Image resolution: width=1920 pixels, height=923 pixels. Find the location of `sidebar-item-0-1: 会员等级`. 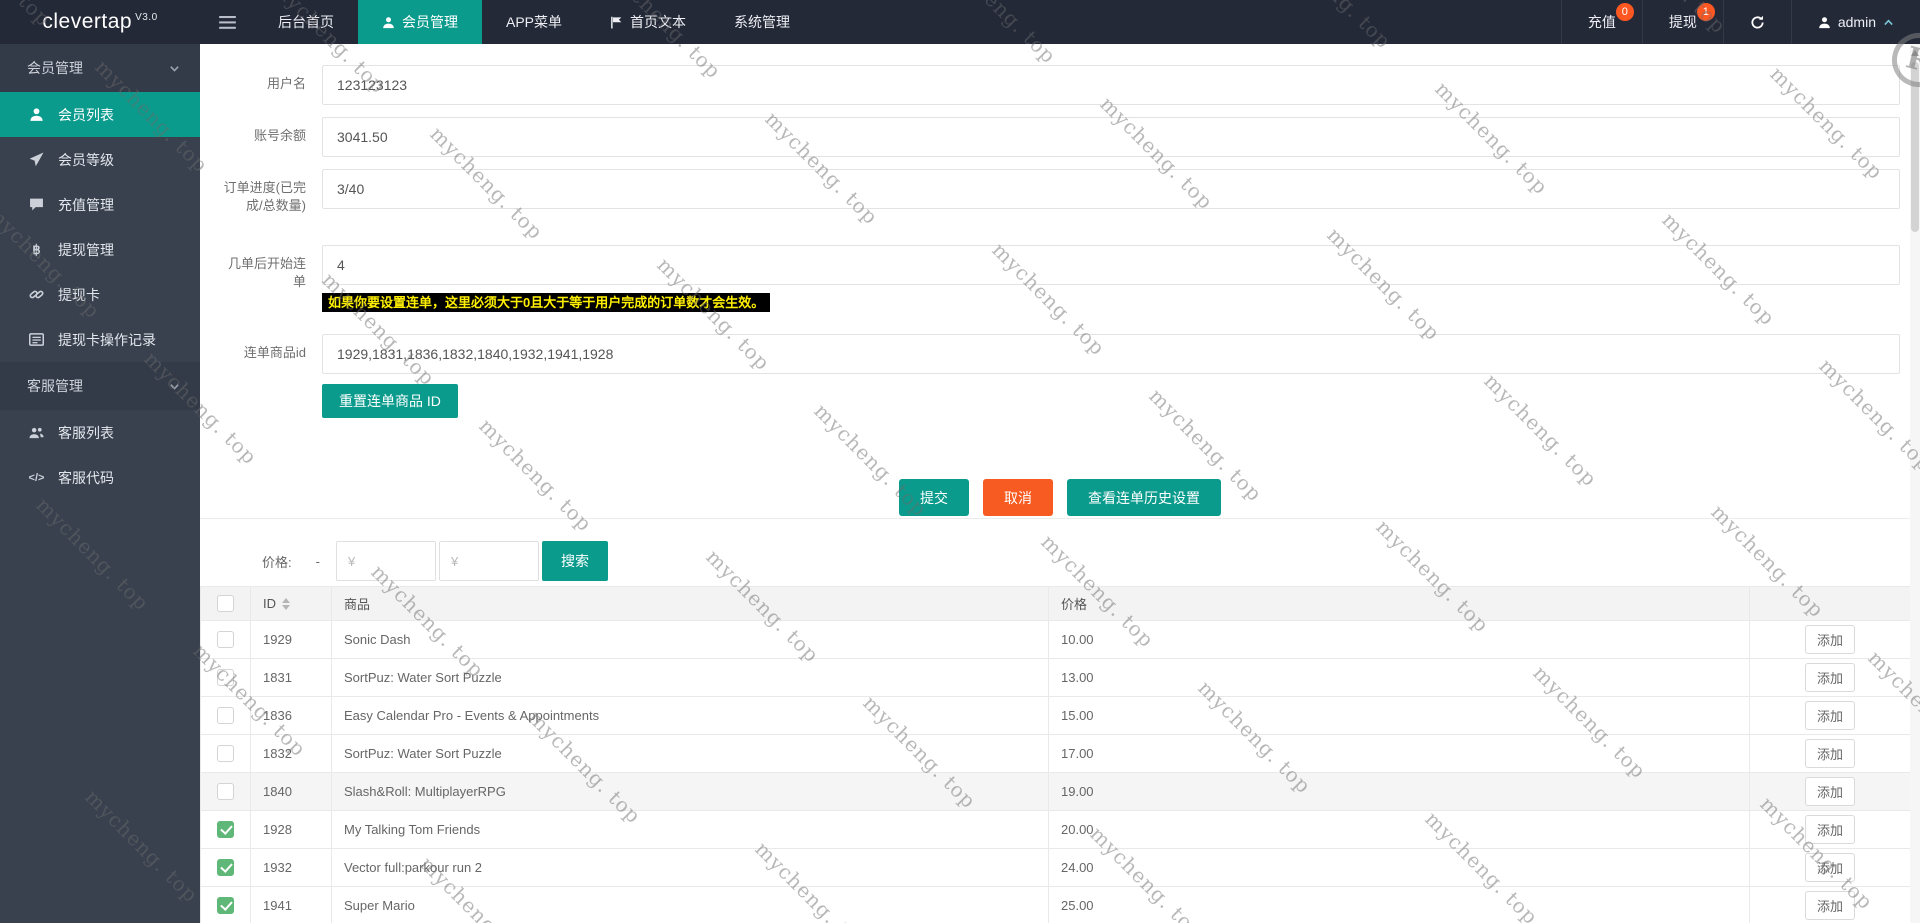

sidebar-item-0-1: 会员等级 is located at coordinates (100, 159).